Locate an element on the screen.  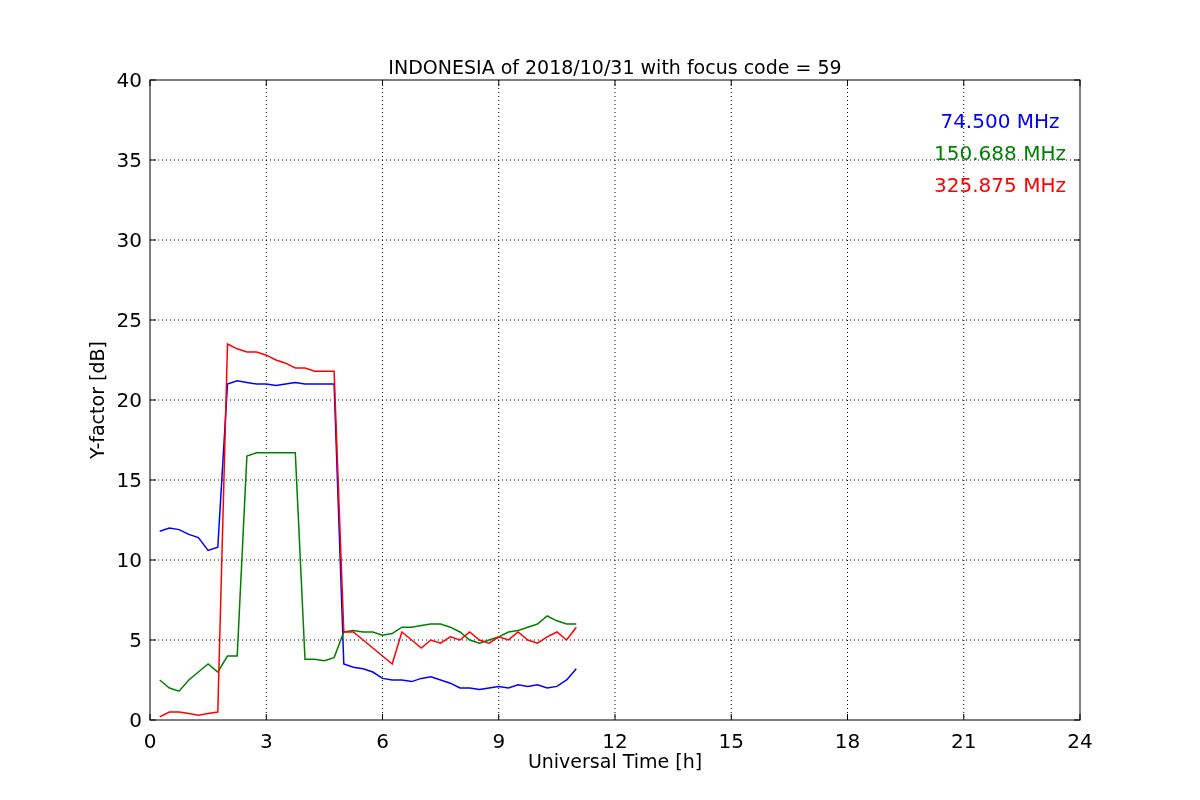
y-tick-label: 0 is located at coordinates (135, 720).